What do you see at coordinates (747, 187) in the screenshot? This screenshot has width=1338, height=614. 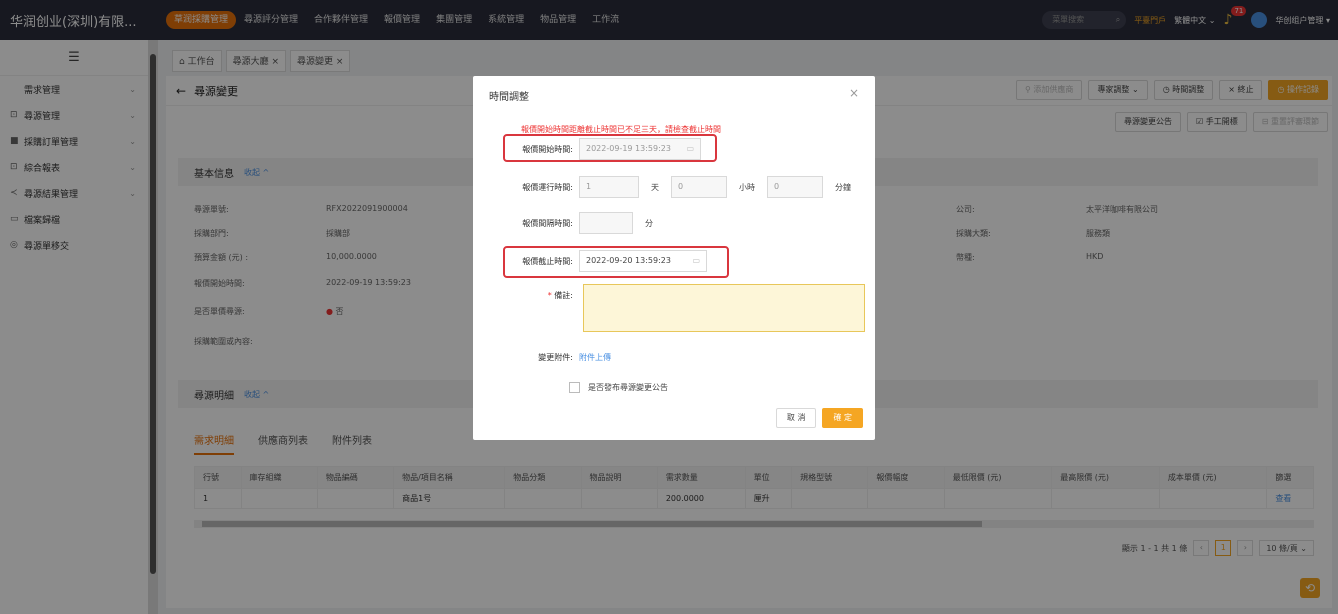 I see `unit-label: 小時` at bounding box center [747, 187].